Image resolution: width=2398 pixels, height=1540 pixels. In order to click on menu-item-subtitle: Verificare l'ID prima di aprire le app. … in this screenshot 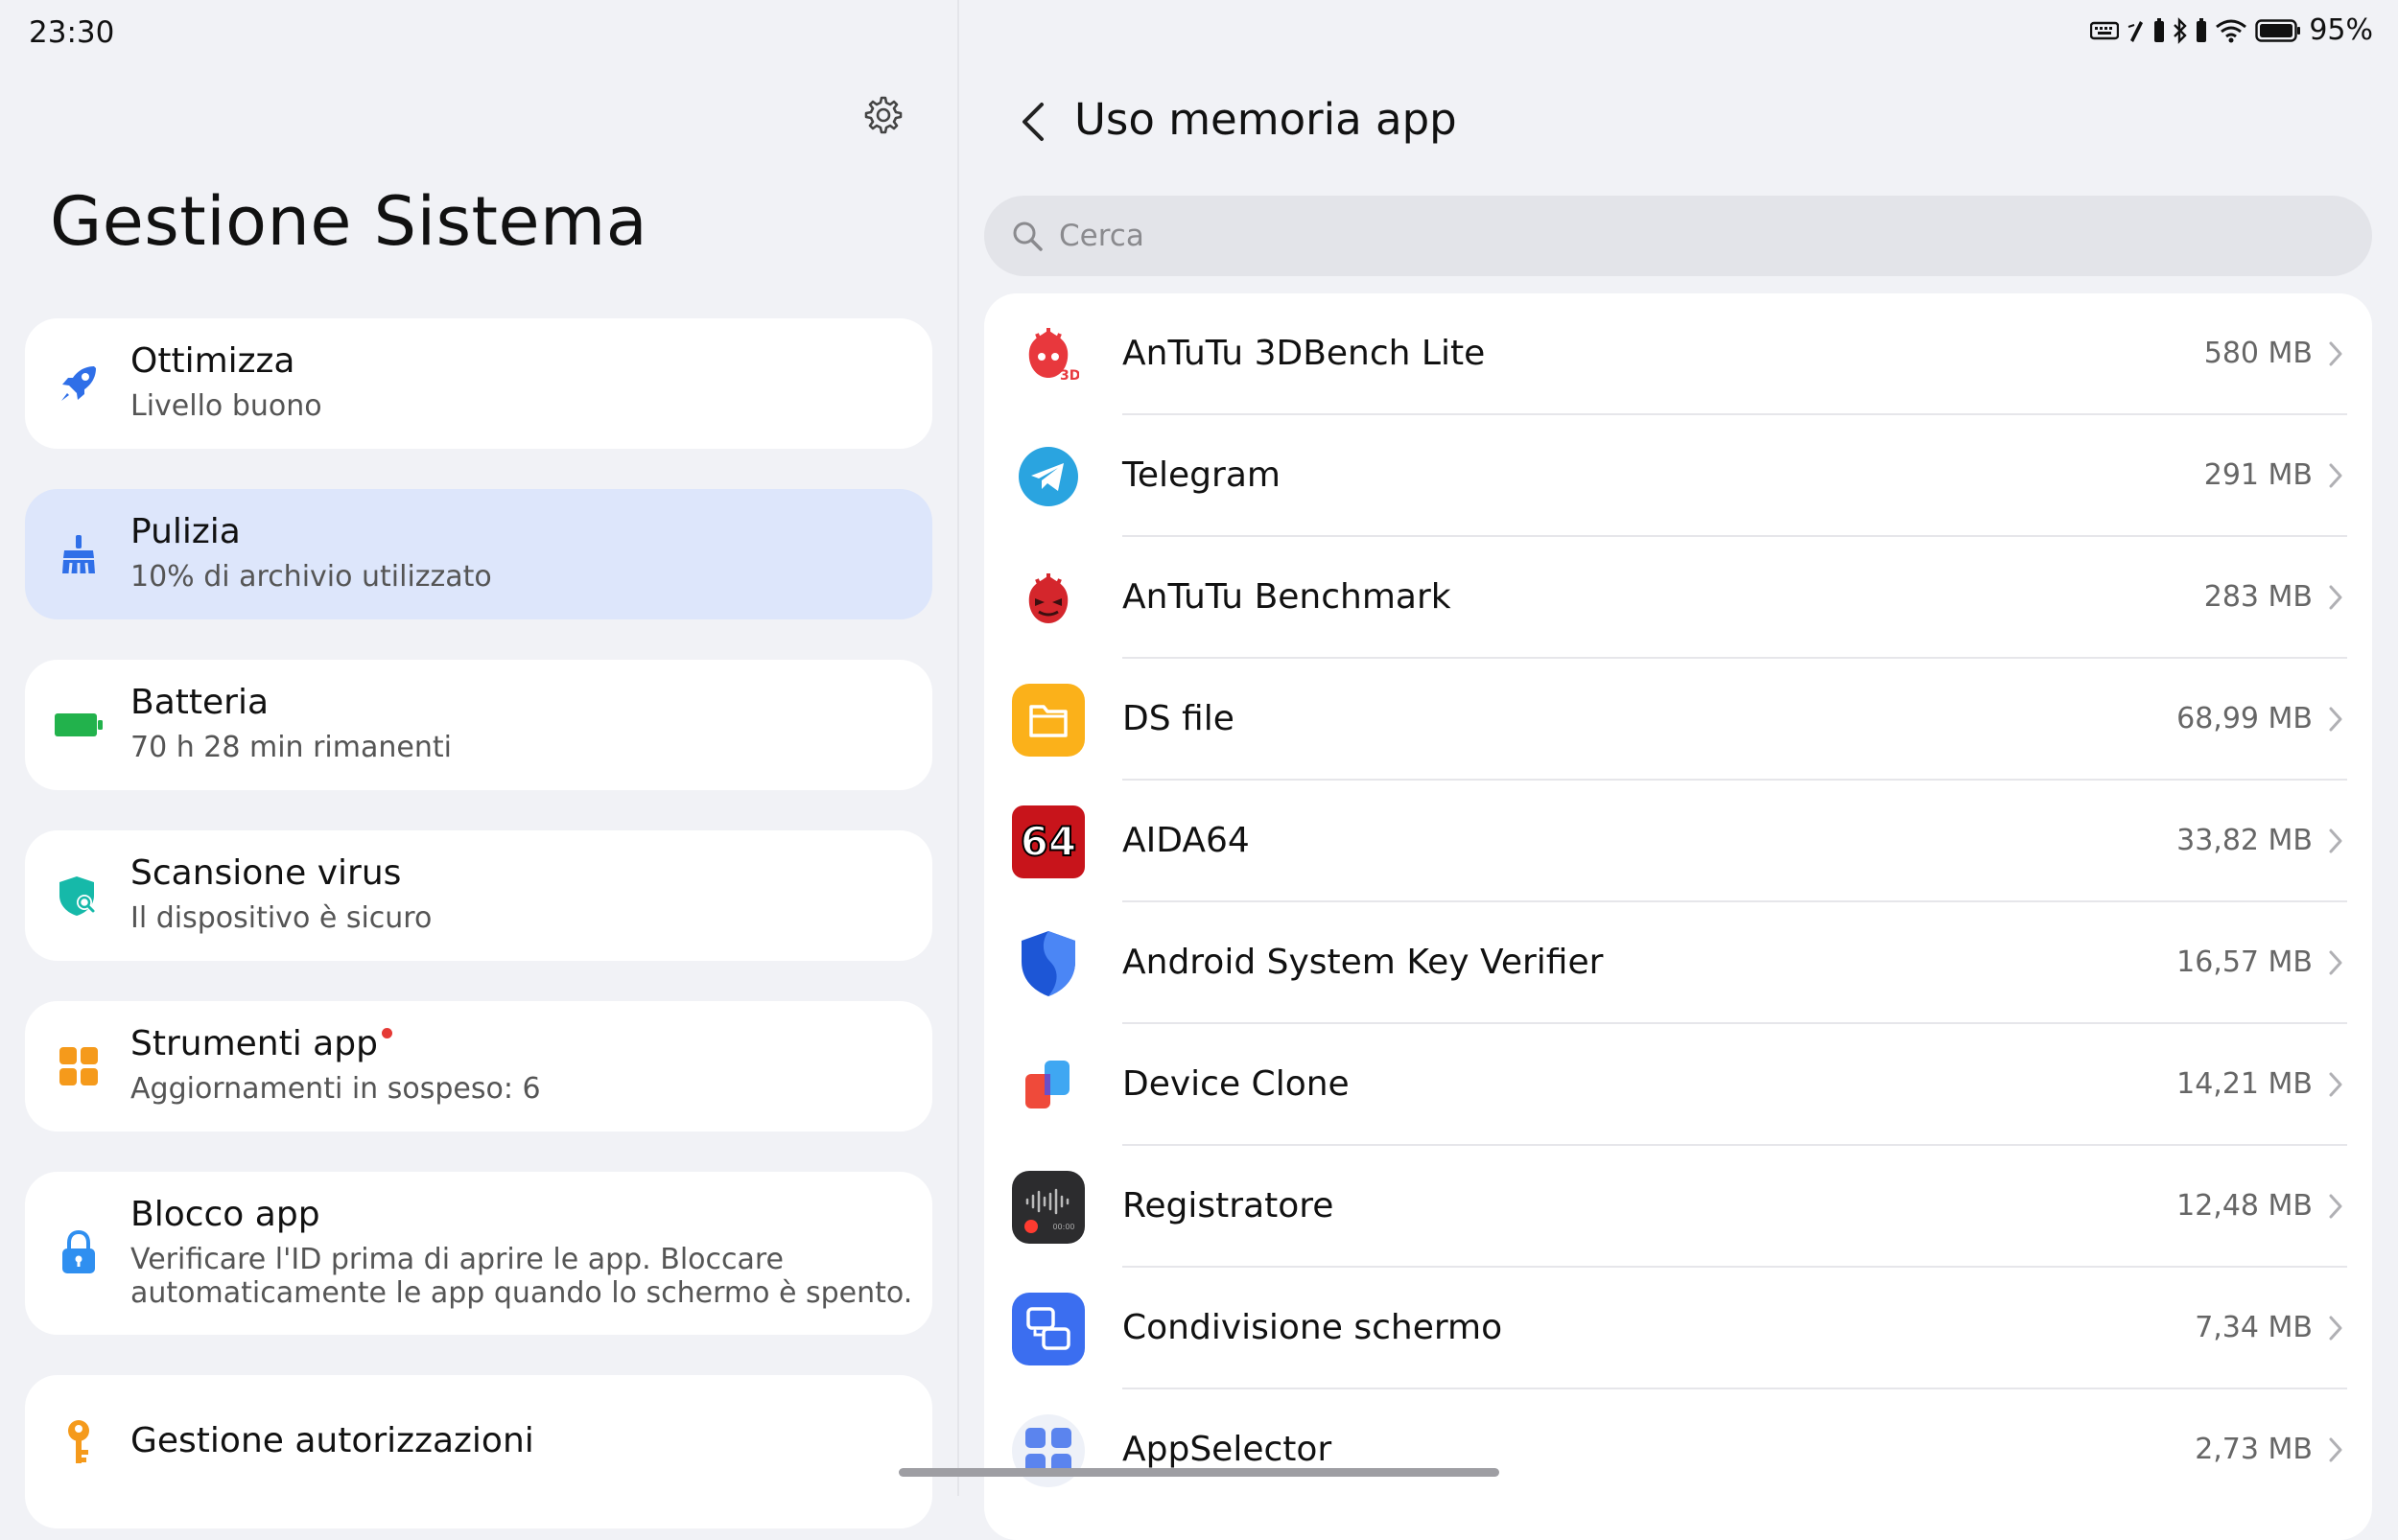, I will do `click(521, 1276)`.